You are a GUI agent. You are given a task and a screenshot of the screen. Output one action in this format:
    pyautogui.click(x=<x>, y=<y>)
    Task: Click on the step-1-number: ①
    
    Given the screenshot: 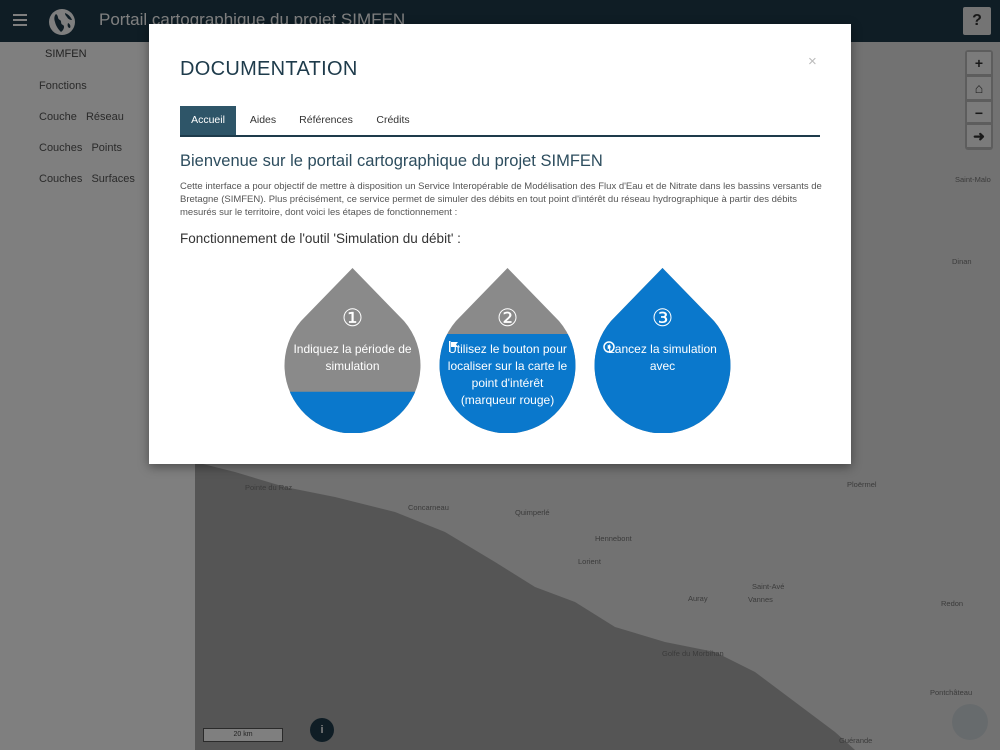 What is the action you would take?
    pyautogui.click(x=352, y=318)
    